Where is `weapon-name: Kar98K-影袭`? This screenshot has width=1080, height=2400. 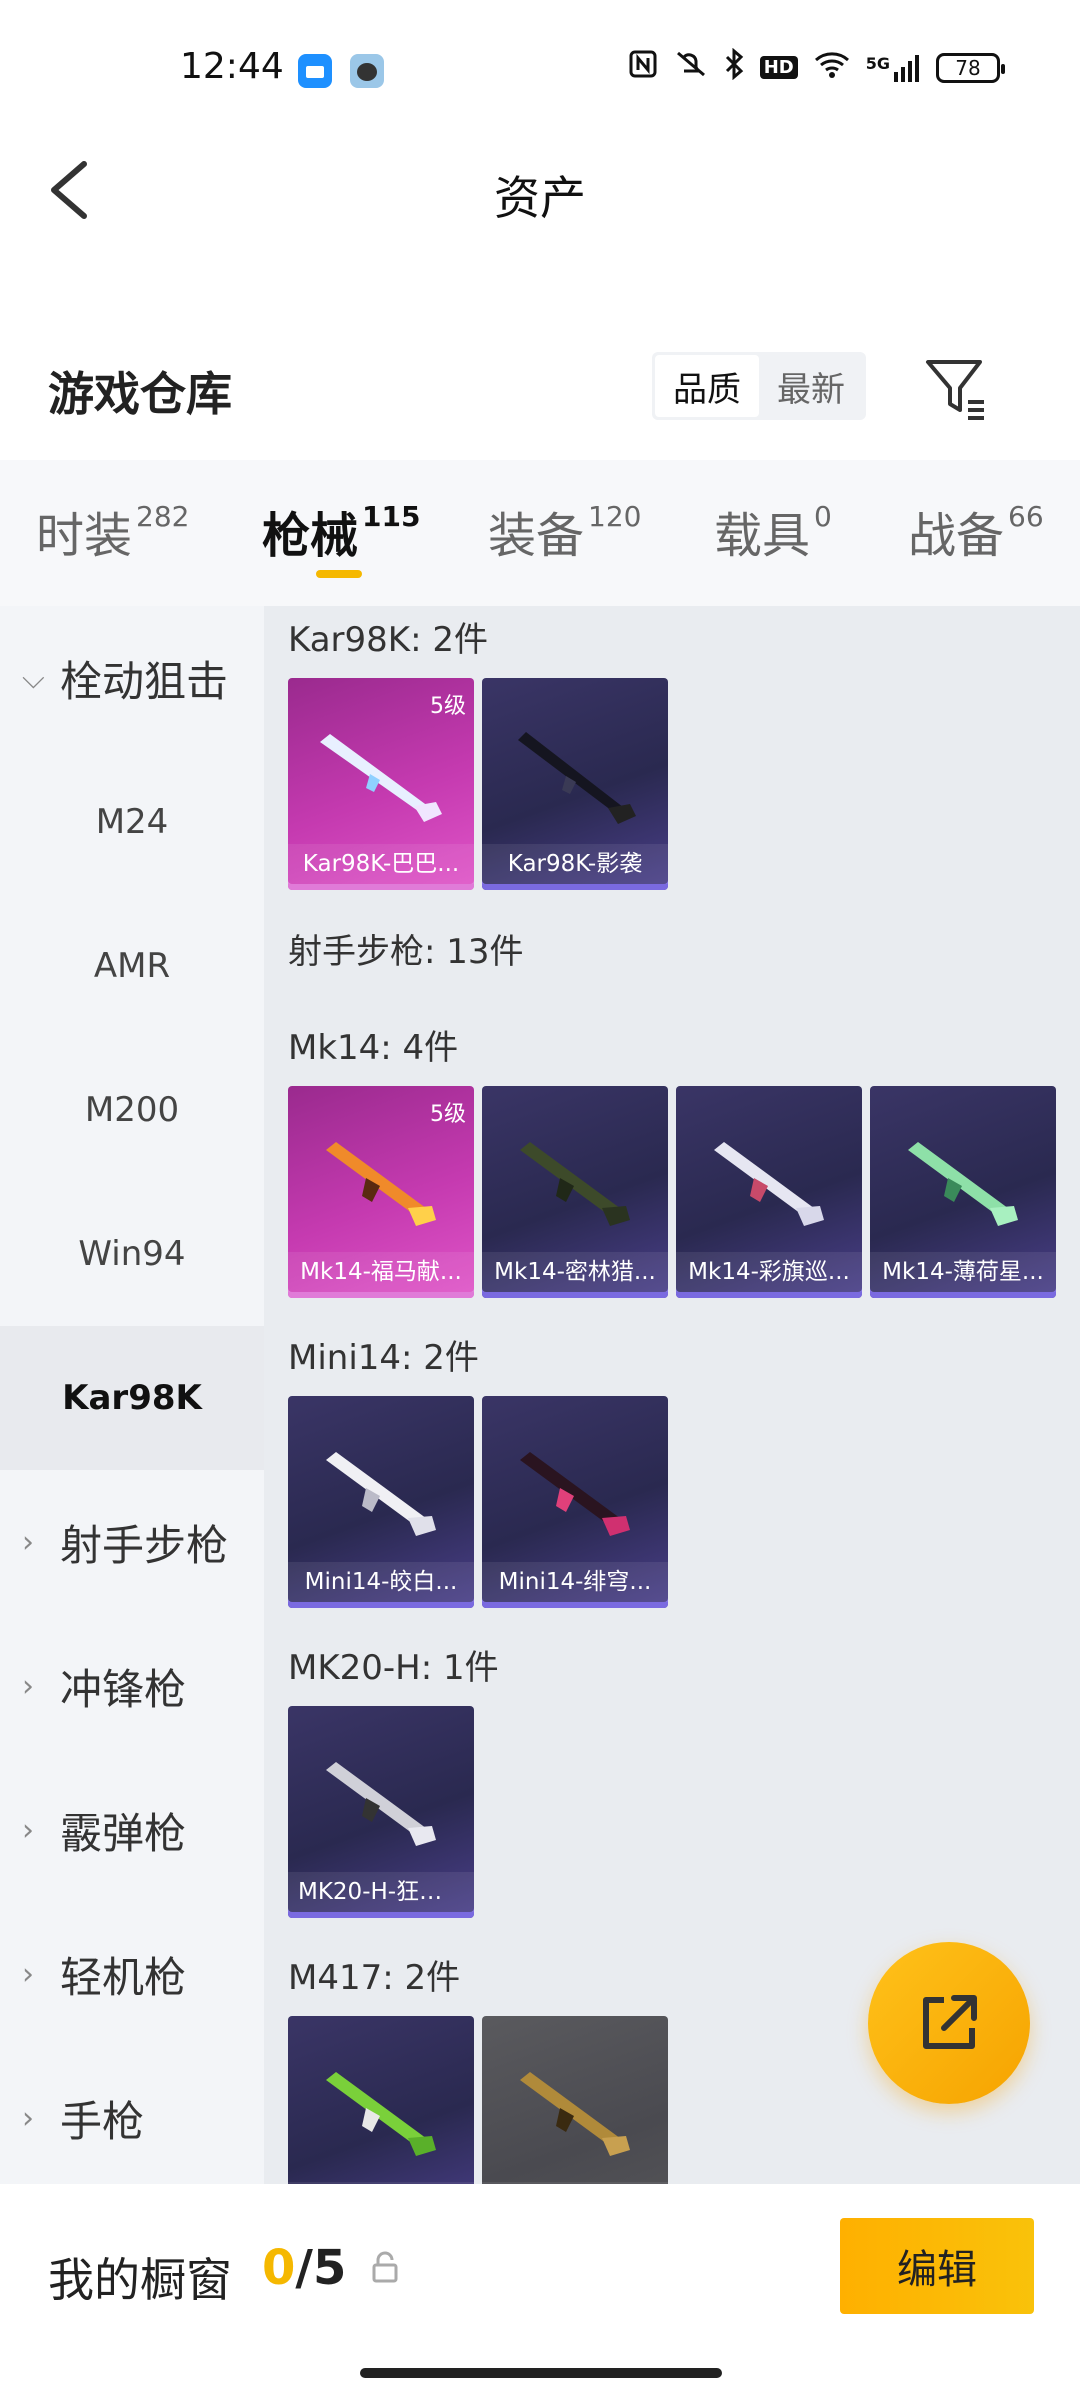 weapon-name: Kar98K-影袭 is located at coordinates (575, 864).